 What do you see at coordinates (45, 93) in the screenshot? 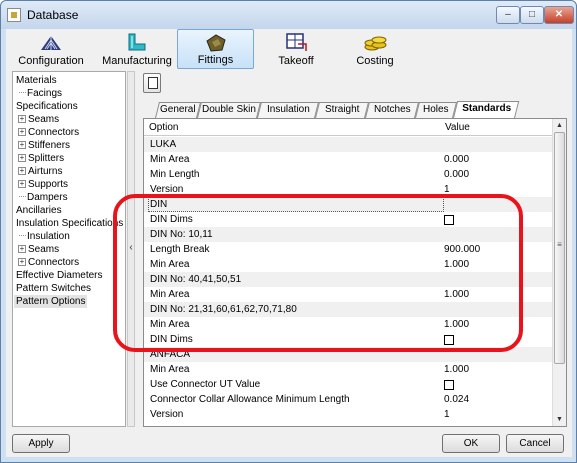
I see `tree-item-label: Facings` at bounding box center [45, 93].